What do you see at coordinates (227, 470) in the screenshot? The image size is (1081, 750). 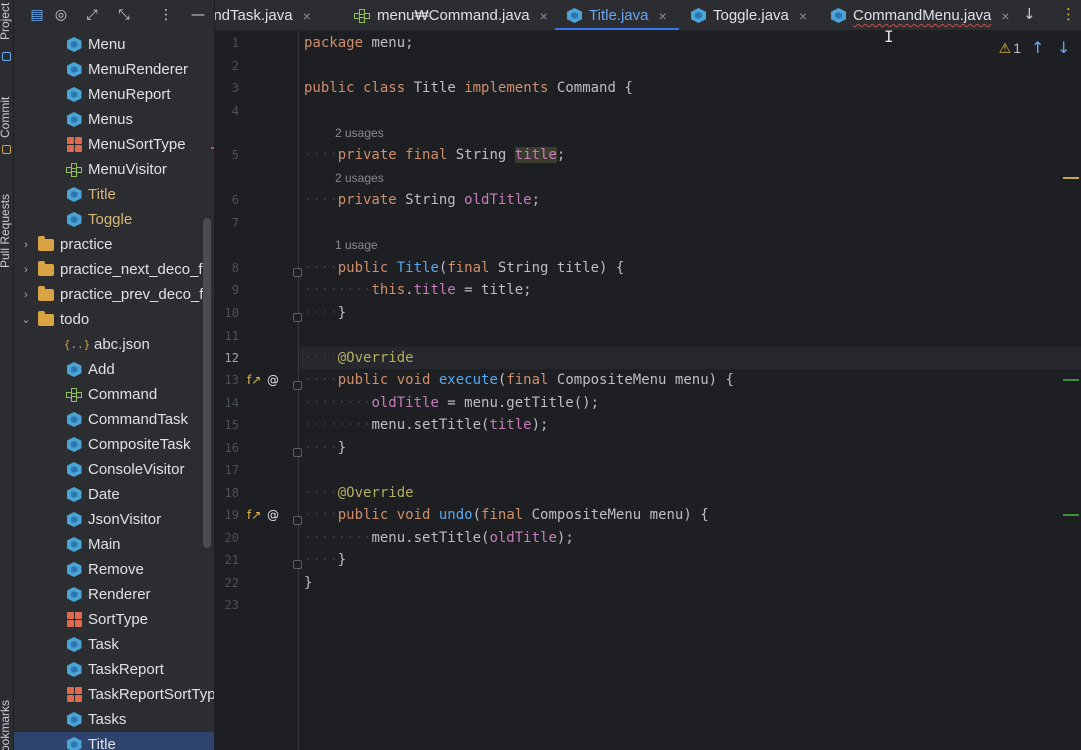 I see `line-number: 17` at bounding box center [227, 470].